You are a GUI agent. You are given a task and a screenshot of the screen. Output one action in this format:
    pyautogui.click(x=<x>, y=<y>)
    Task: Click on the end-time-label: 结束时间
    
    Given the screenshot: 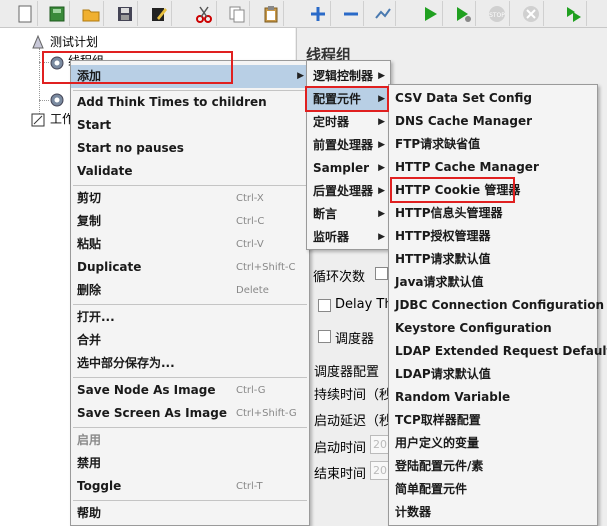 What is the action you would take?
    pyautogui.click(x=340, y=474)
    